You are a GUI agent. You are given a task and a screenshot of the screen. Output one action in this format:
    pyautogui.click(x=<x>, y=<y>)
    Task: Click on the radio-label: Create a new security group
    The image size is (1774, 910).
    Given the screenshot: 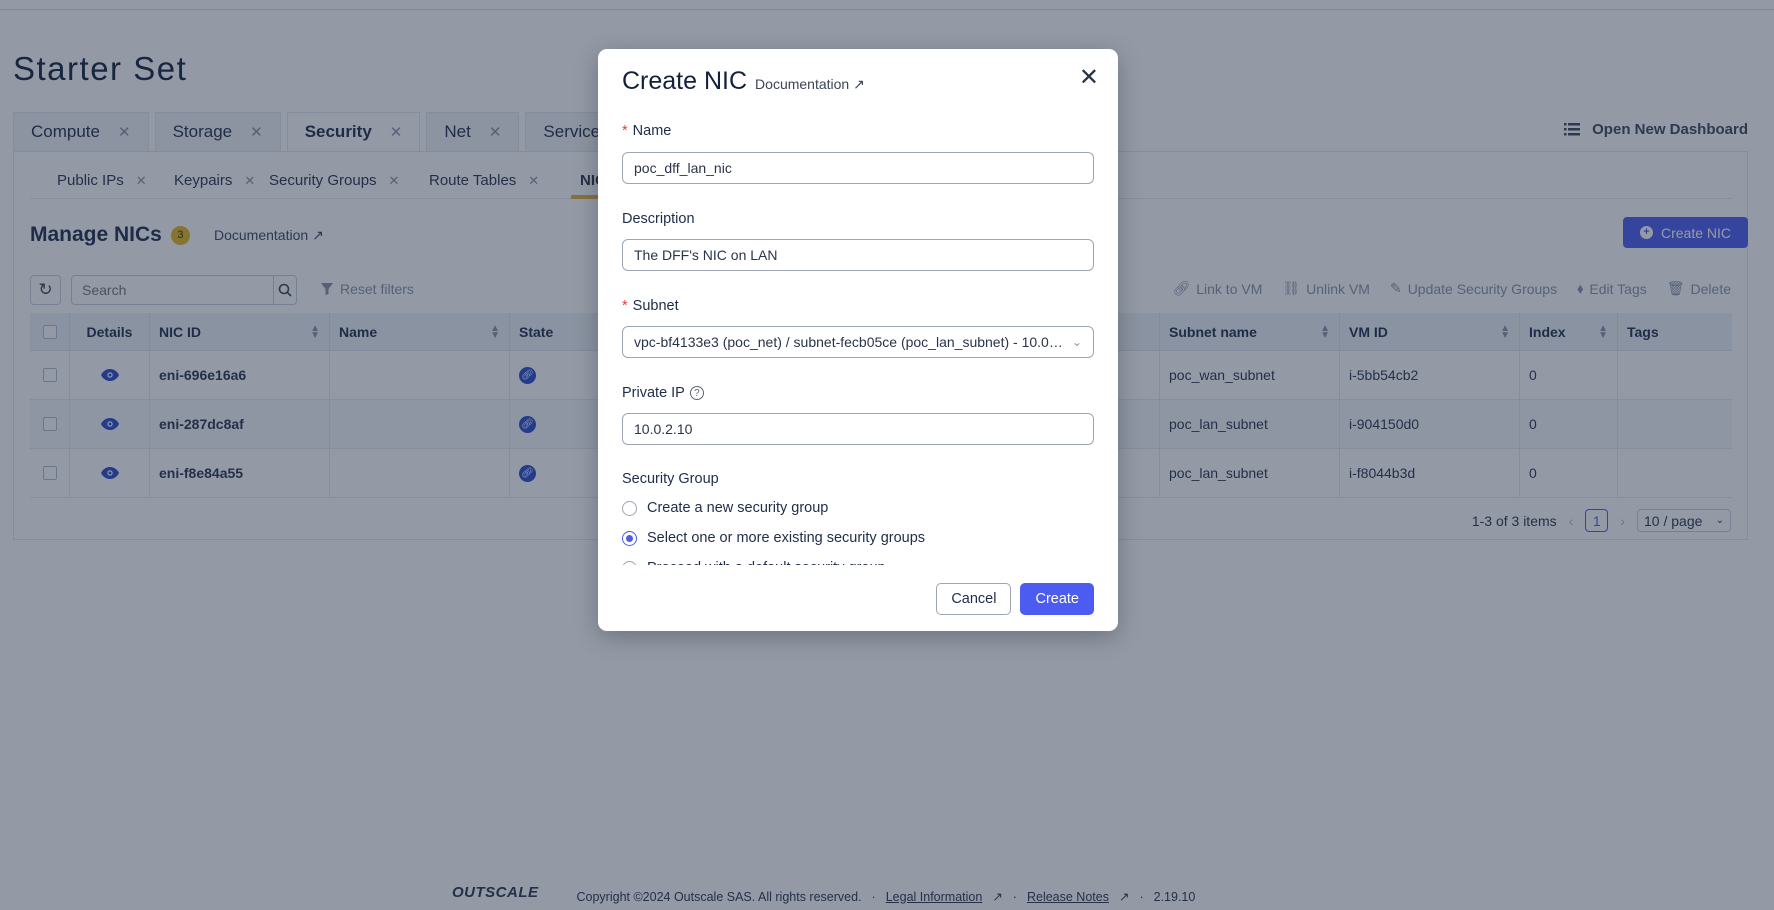 What is the action you would take?
    pyautogui.click(x=738, y=508)
    